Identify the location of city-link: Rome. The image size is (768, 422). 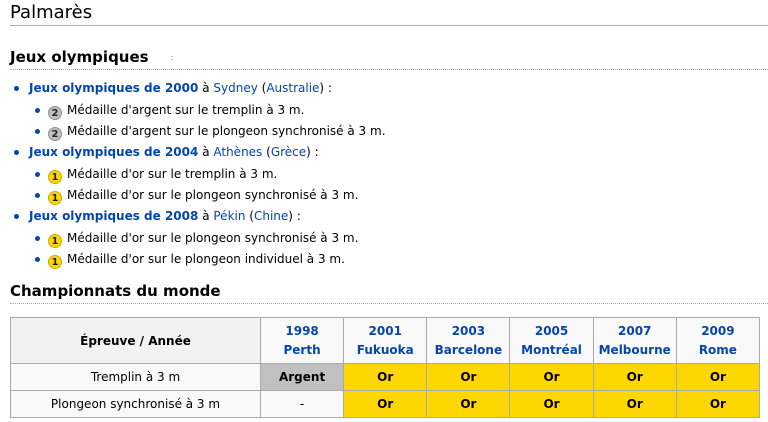
(718, 350).